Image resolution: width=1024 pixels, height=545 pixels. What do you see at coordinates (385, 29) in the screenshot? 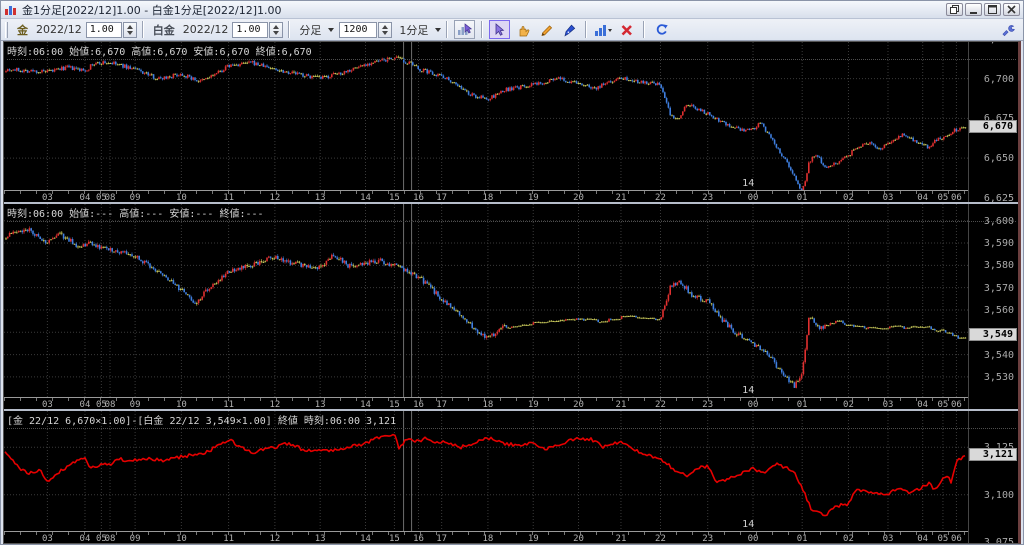
I see `bar-count-stepper` at bounding box center [385, 29].